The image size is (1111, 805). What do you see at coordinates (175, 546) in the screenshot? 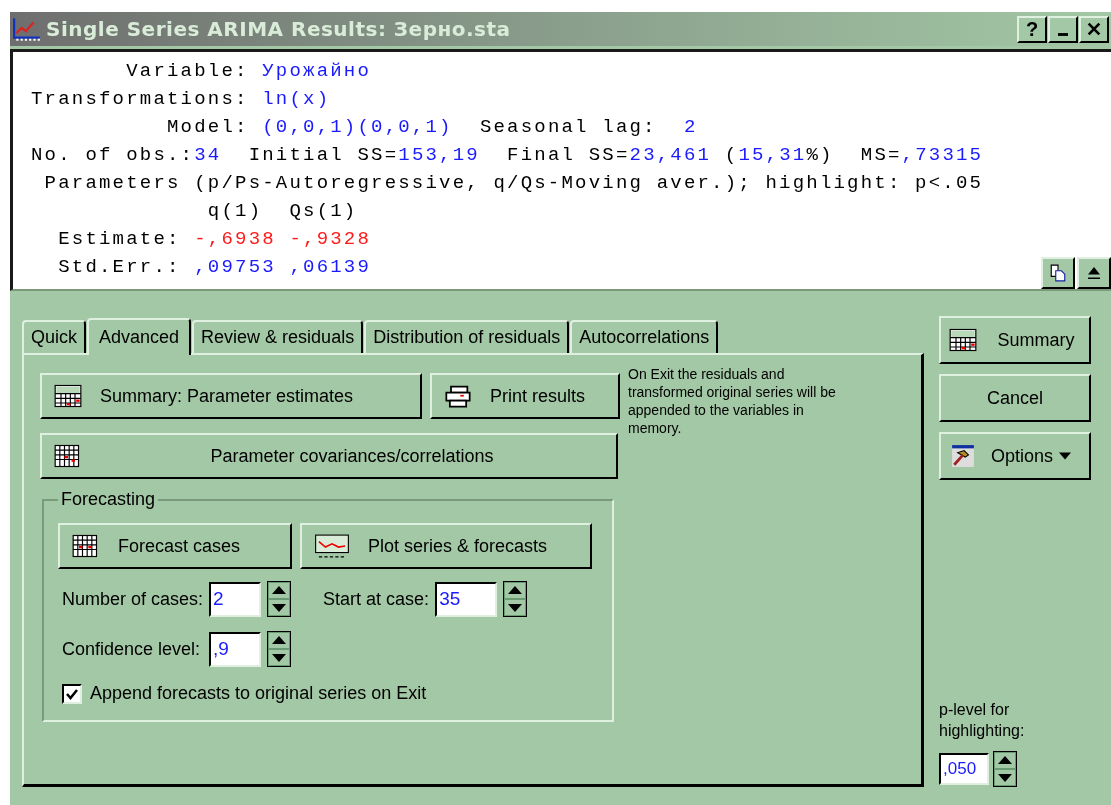
I see `forecast-cases-button: Forecast cases` at bounding box center [175, 546].